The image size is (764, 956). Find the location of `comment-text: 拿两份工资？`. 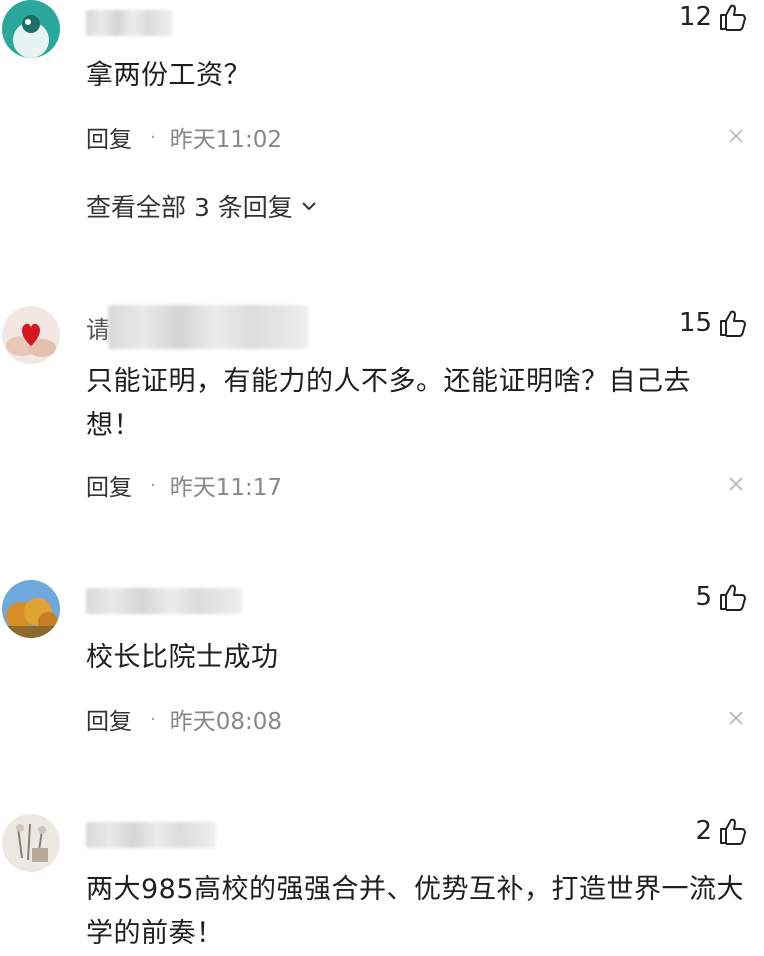

comment-text: 拿两份工资？ is located at coordinates (168, 75).